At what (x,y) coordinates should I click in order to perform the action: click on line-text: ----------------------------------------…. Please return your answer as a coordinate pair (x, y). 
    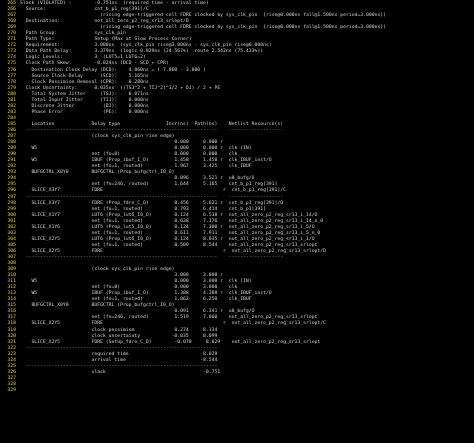
    Looking at the image, I should click on (152, 257).